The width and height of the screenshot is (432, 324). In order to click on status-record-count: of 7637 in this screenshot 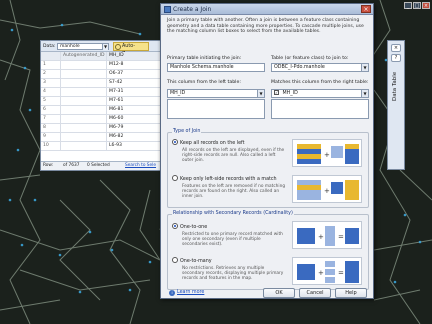, I will do `click(71, 165)`.